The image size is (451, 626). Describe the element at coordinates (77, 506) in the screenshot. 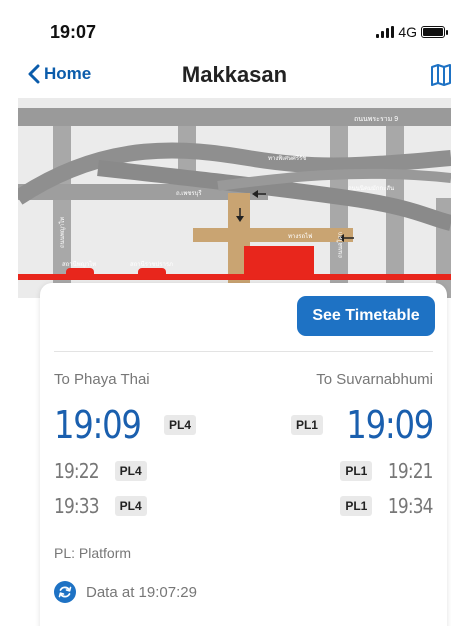

I see `departure-time: 19:33` at that location.